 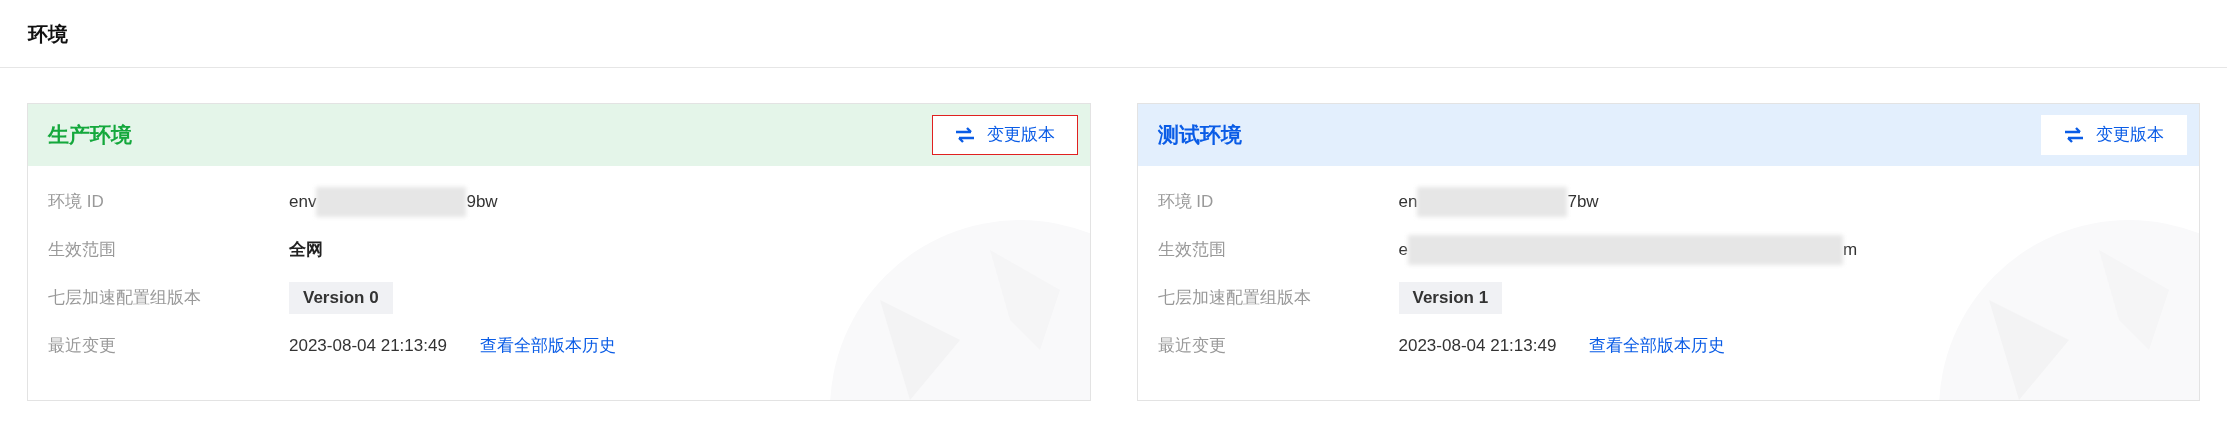 I want to click on page-title: 环境, so click(x=48, y=34).